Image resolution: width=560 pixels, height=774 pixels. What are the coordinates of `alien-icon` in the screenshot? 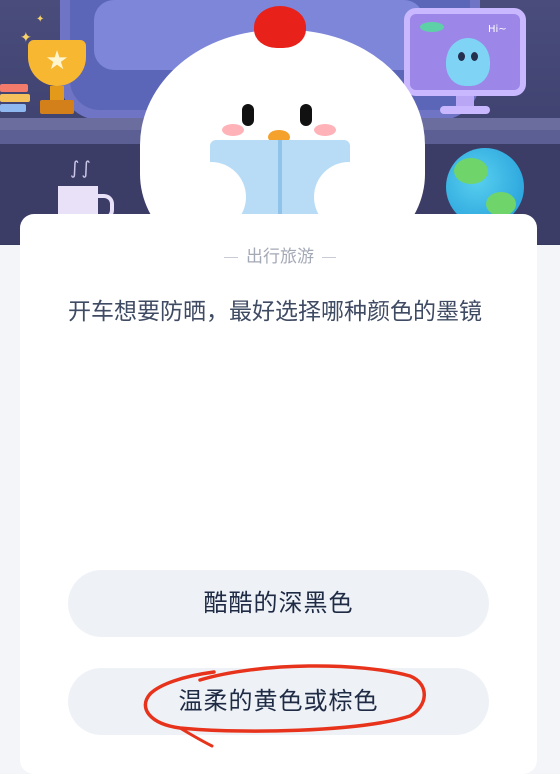 It's located at (468, 62).